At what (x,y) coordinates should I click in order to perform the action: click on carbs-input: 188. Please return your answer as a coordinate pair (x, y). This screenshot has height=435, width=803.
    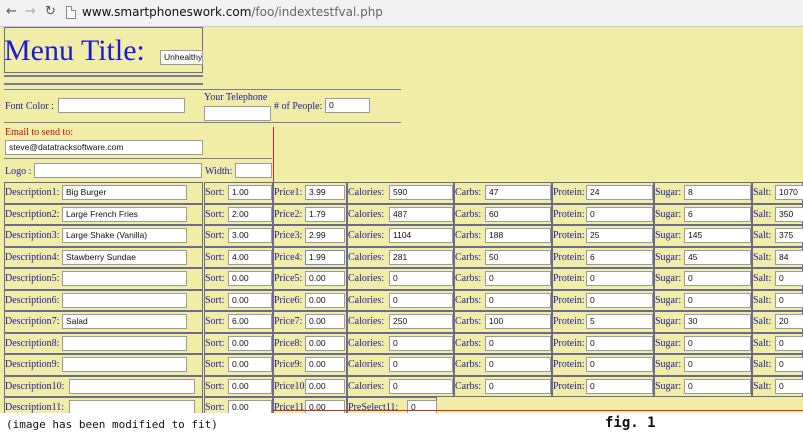
    Looking at the image, I should click on (518, 235).